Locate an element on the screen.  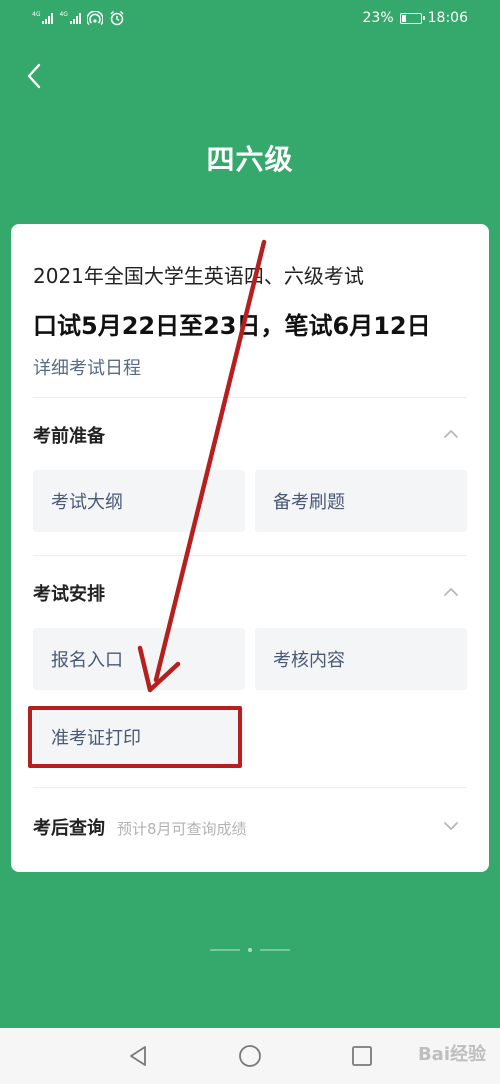
status-left: 4G 4G is located at coordinates (78, 18).